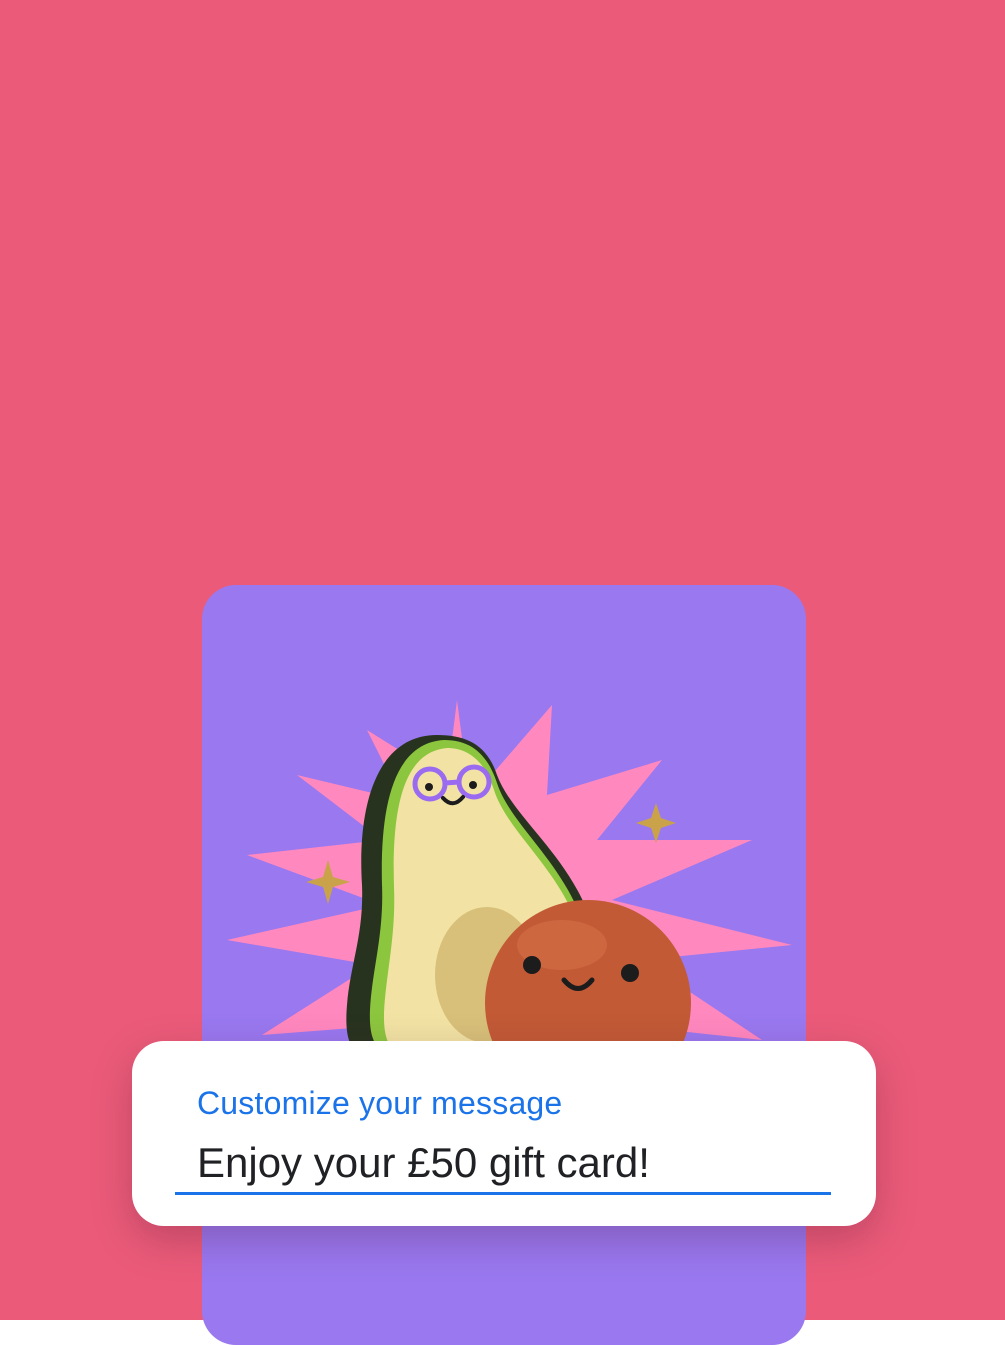 This screenshot has height=1345, width=1005. Describe the element at coordinates (656, 823) in the screenshot. I see `sparkle-right-icon` at that location.